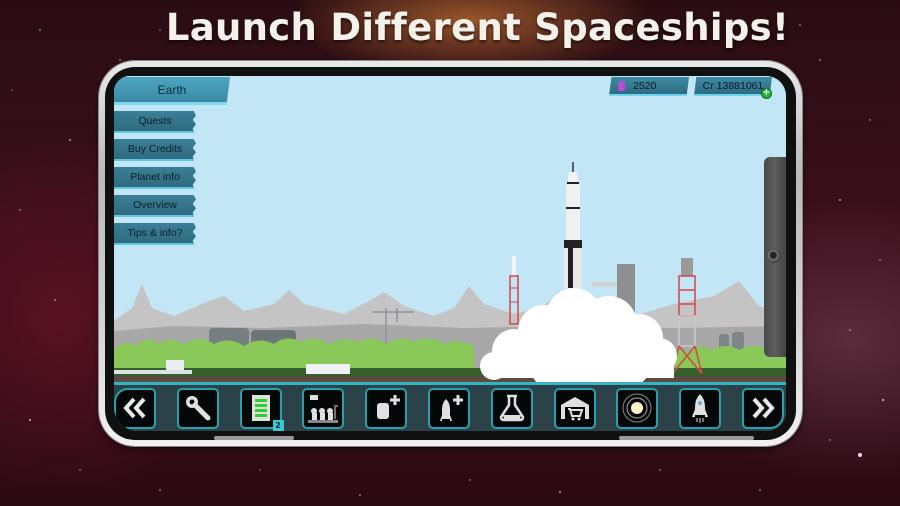 The image size is (900, 506). I want to click on orbit-icon, so click(637, 408).